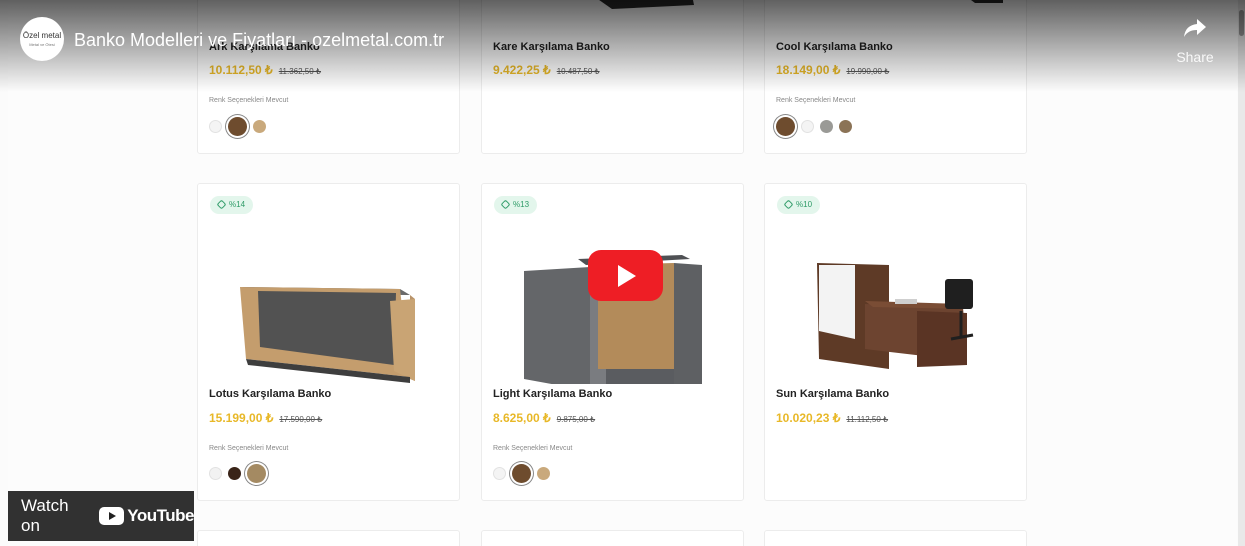  I want to click on product-price: 9.422,25 ₺ 10.487,50 ₺, so click(546, 70).